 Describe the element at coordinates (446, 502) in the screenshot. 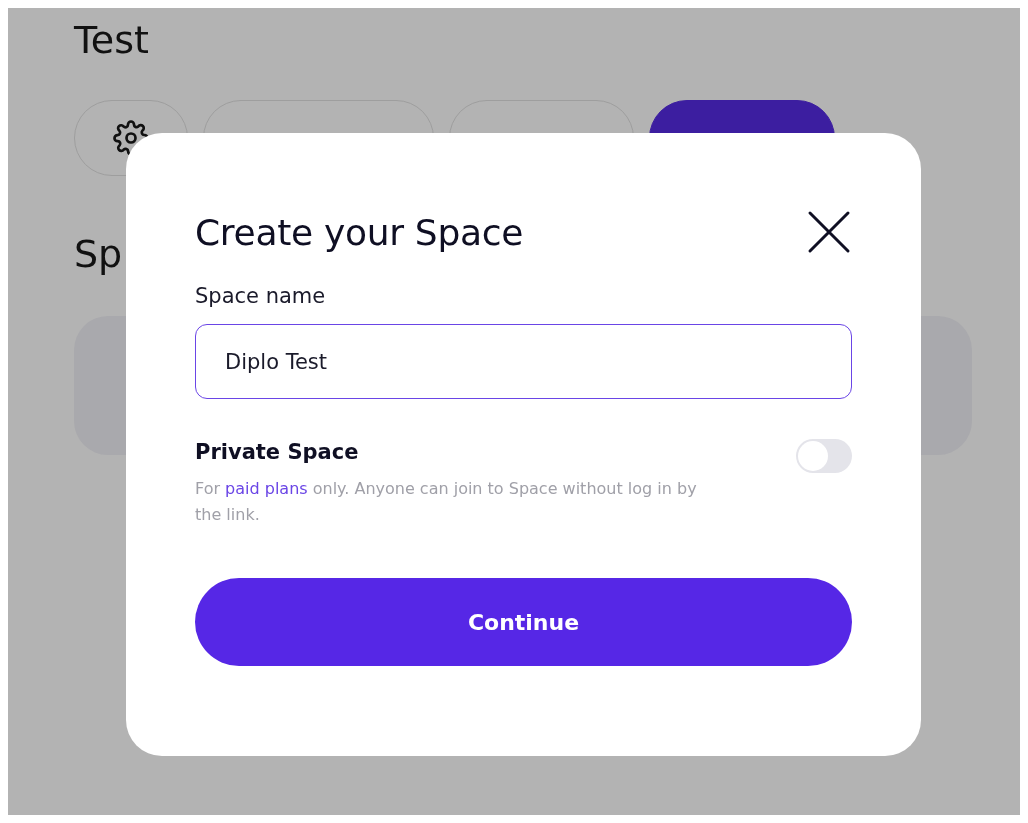

I see `toggle-description: For paid plans only. Anyone can join to Space without log in by the link.` at that location.